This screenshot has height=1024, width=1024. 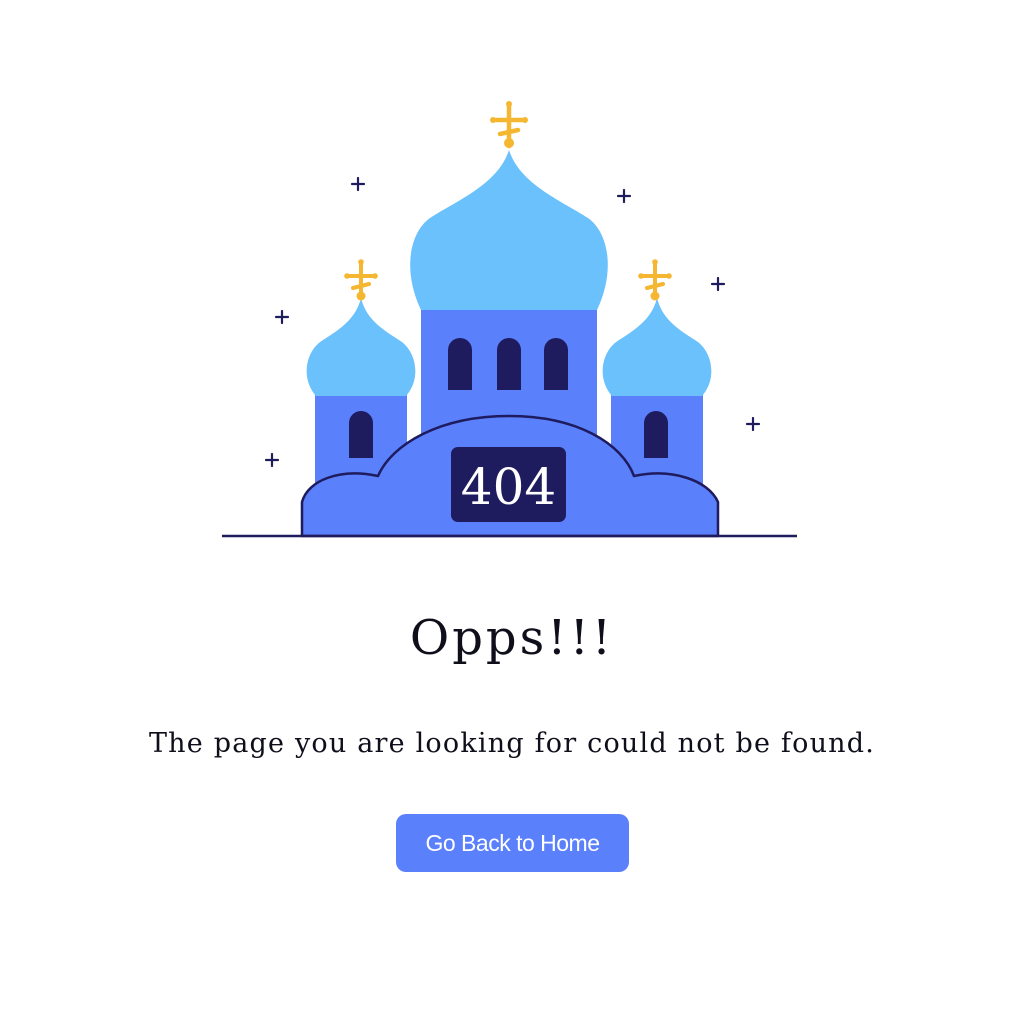 I want to click on error-title: Opps!!!, so click(x=512, y=638).